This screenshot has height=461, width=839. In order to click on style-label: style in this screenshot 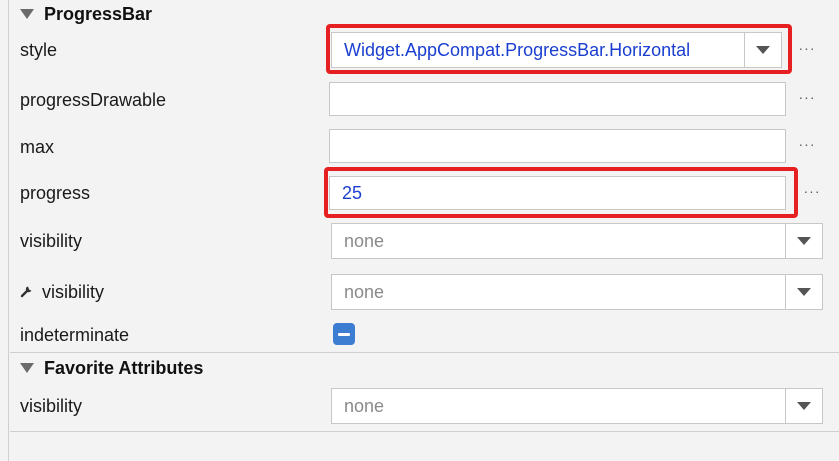, I will do `click(39, 50)`.